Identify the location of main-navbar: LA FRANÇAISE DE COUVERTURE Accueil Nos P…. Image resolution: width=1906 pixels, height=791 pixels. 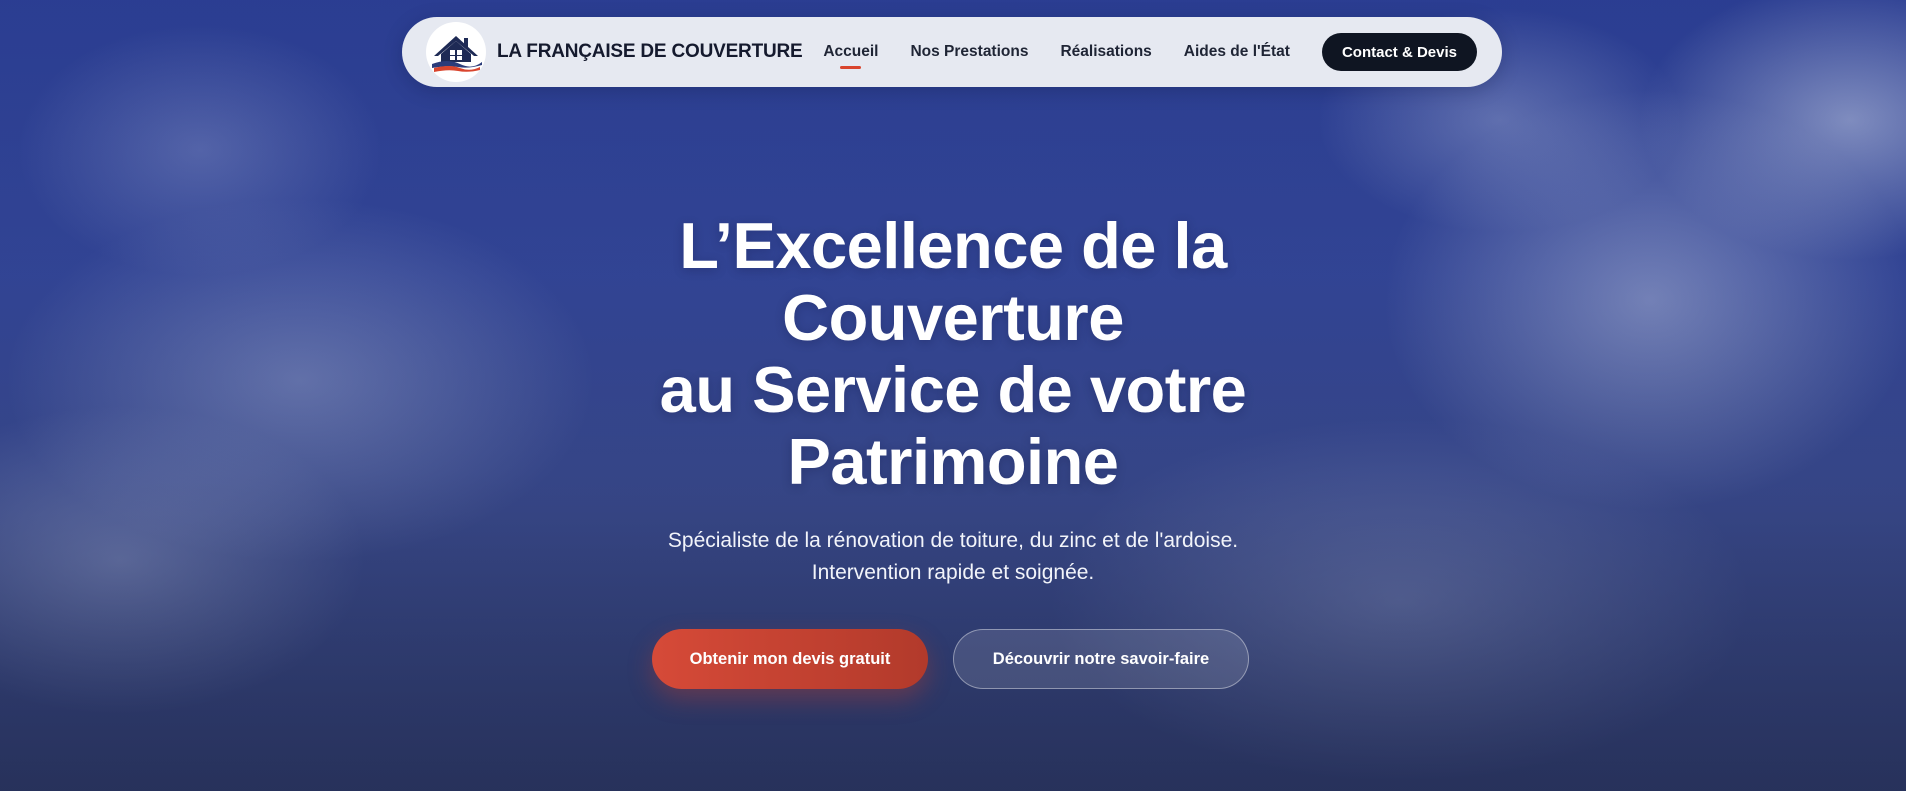
(952, 52).